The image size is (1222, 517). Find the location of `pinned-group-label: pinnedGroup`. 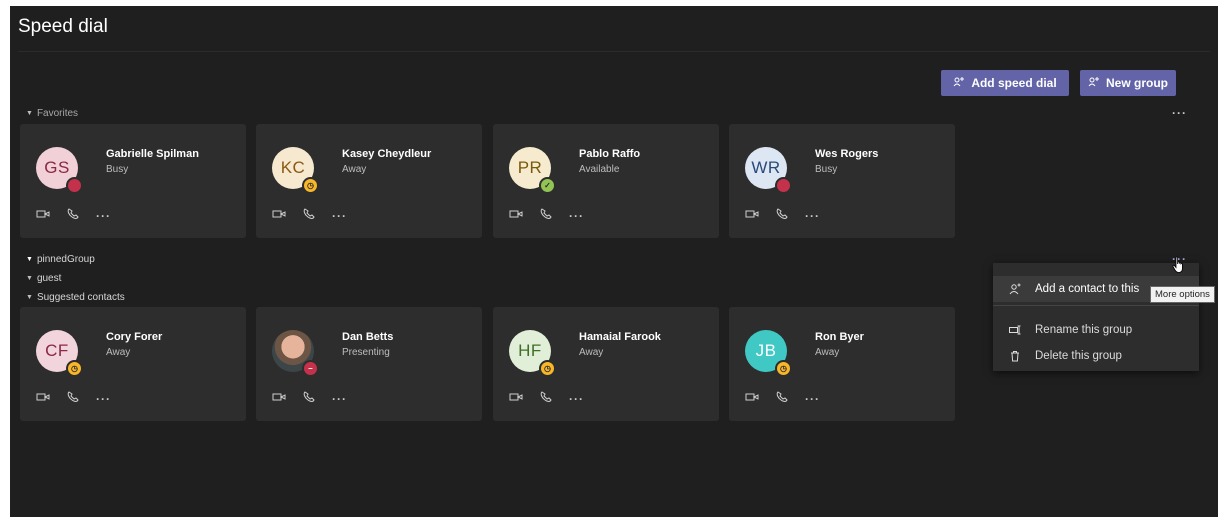

pinned-group-label: pinnedGroup is located at coordinates (65, 259).